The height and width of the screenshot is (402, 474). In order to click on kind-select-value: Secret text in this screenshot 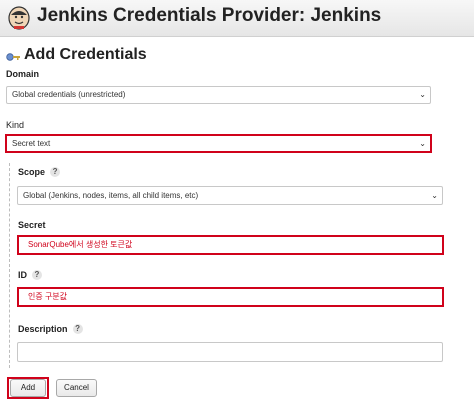, I will do `click(31, 143)`.